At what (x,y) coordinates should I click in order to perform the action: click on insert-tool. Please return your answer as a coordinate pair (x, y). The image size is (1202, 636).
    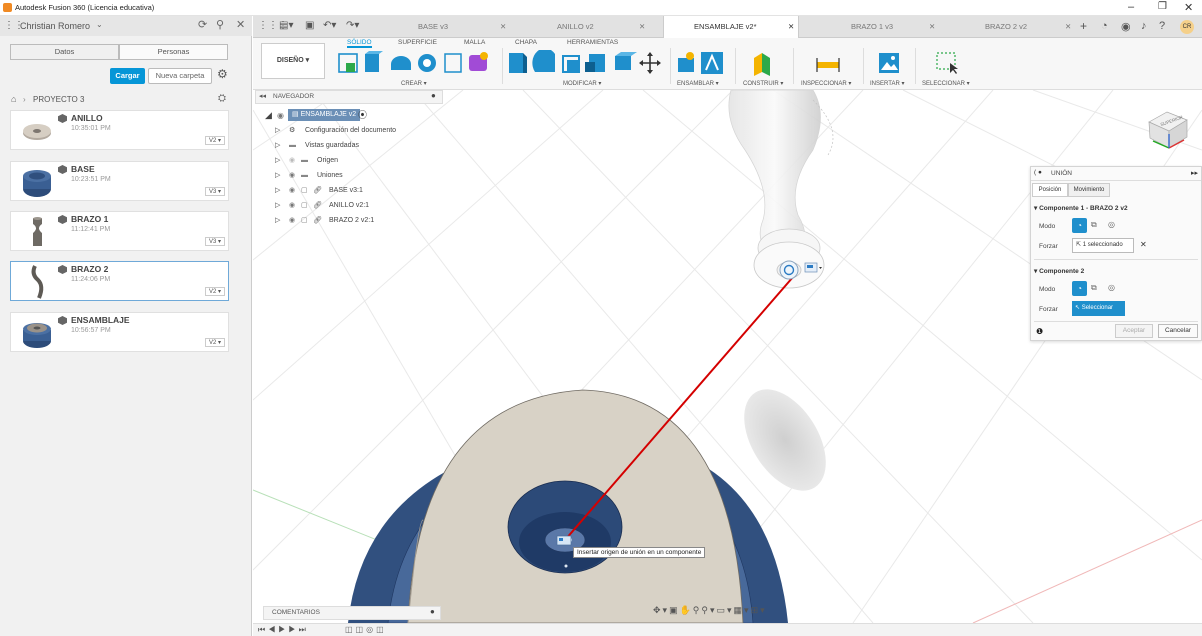
    Looking at the image, I should click on (889, 63).